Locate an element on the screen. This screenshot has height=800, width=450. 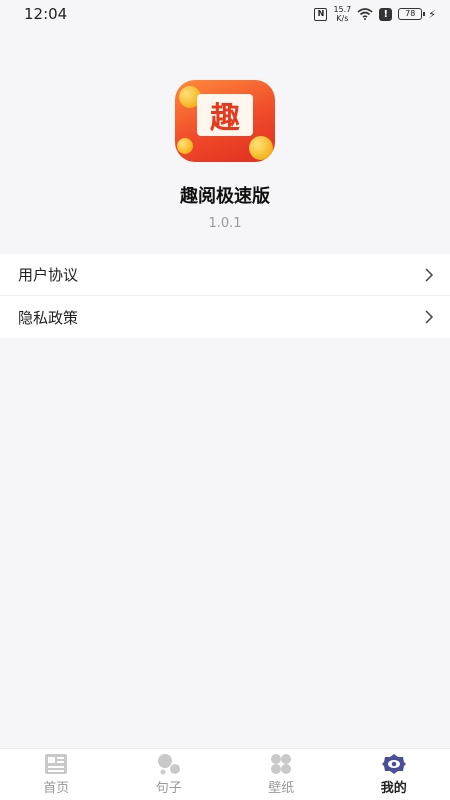
app-version: 1.0.1 is located at coordinates (225, 223).